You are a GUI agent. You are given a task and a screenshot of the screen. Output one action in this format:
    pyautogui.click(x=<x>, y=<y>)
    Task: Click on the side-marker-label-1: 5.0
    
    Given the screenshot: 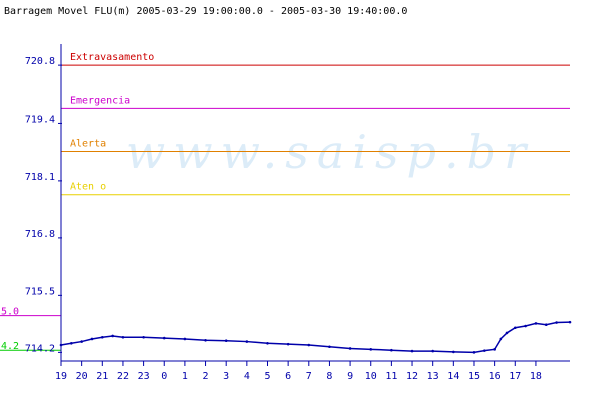 What is the action you would take?
    pyautogui.click(x=10, y=312)
    